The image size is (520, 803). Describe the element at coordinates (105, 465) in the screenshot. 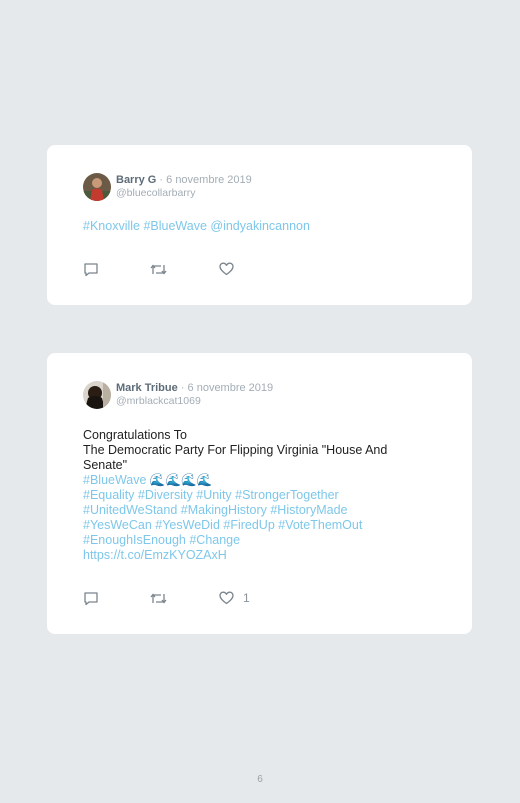

I see `tweet-text-line: Senate"` at that location.